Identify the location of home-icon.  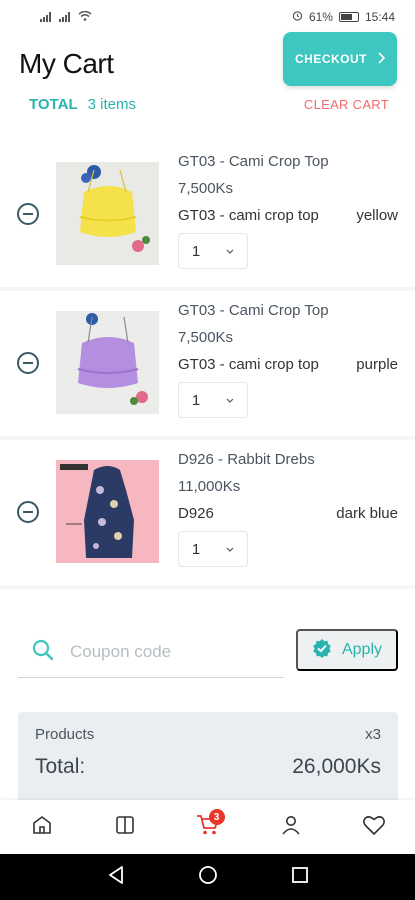
(42, 827).